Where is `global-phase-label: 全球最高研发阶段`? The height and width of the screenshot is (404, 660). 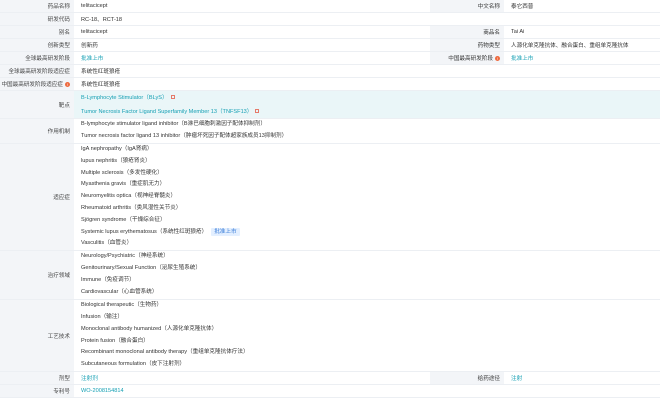
global-phase-label: 全球最高研发阶段 is located at coordinates (37, 58).